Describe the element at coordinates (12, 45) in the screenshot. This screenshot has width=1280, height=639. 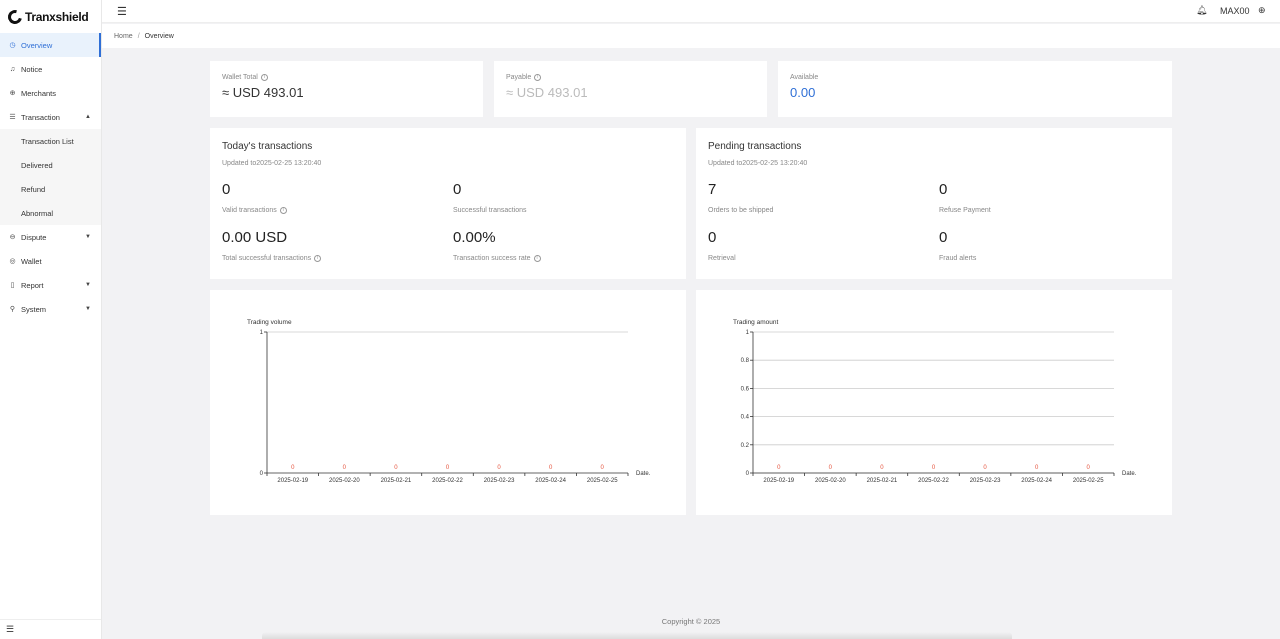
I see `dashboard-icon: ◷` at that location.